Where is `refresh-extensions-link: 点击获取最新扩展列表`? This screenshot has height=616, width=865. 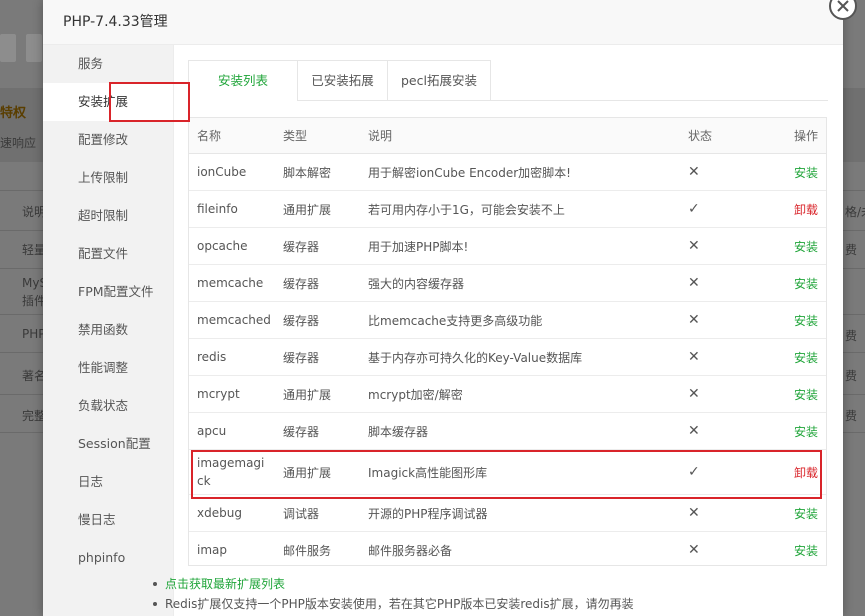 refresh-extensions-link: 点击获取最新扩展列表 is located at coordinates (225, 584).